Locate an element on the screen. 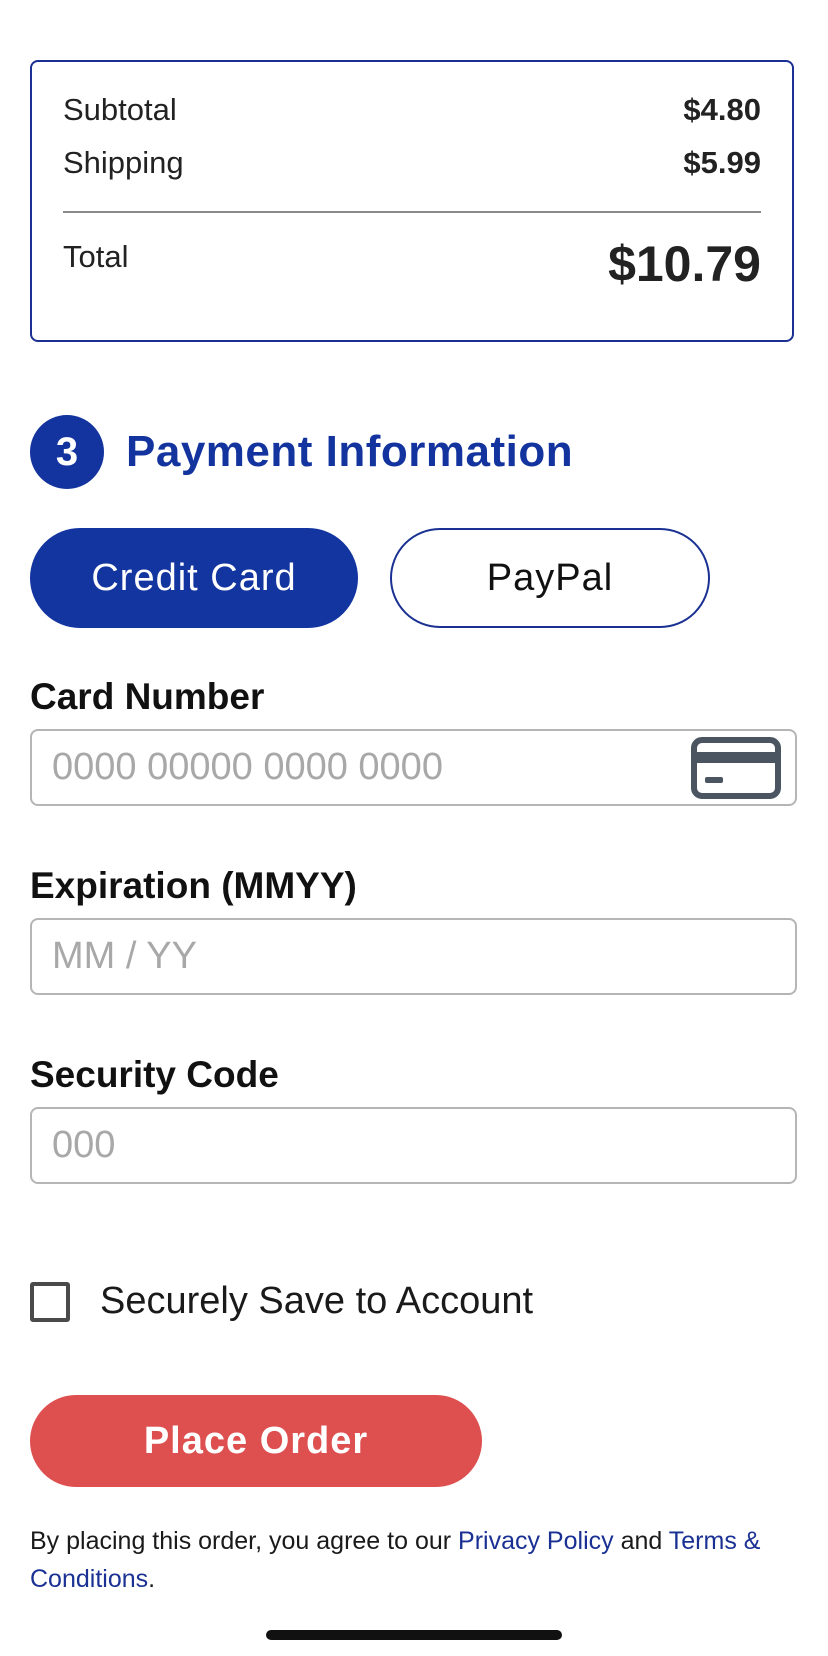 Image resolution: width=828 pixels, height=1656 pixels. shipping-value: $5.99 is located at coordinates (722, 162).